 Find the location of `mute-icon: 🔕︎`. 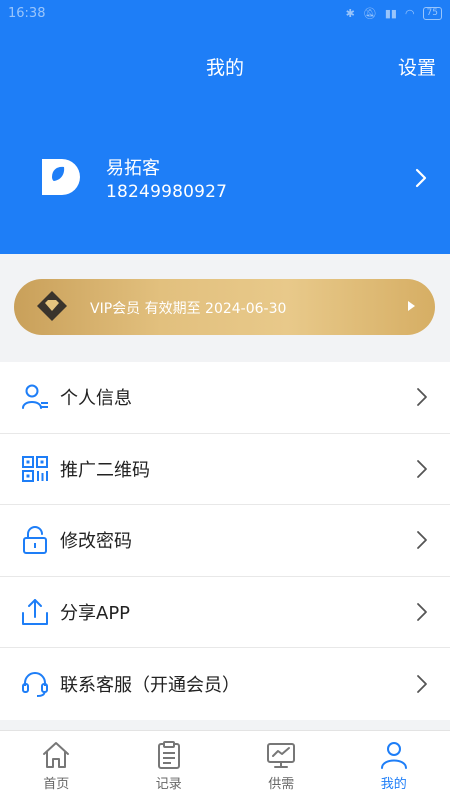

mute-icon: 🔕︎ is located at coordinates (369, 13).